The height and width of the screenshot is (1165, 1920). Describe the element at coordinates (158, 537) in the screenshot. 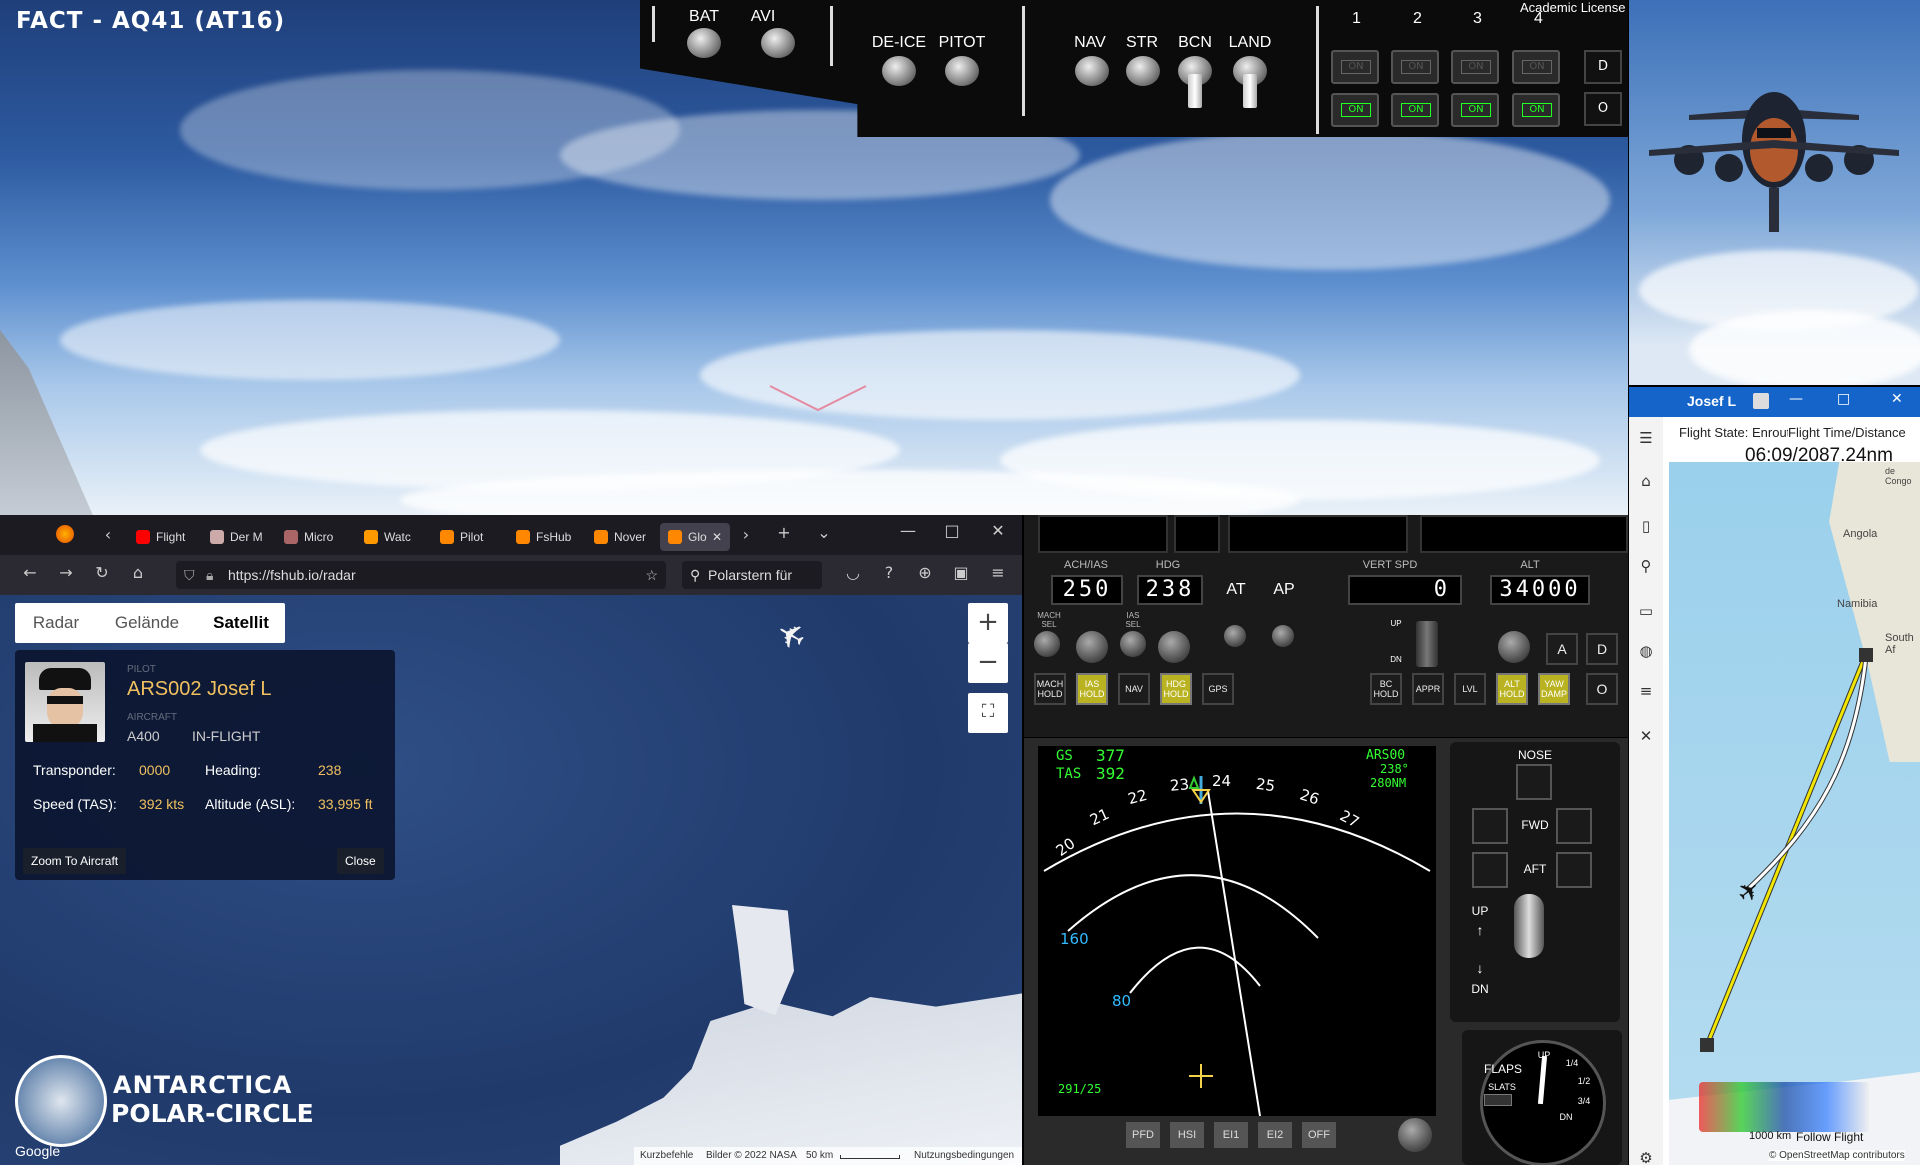

I see `tab-flight: Flight` at that location.